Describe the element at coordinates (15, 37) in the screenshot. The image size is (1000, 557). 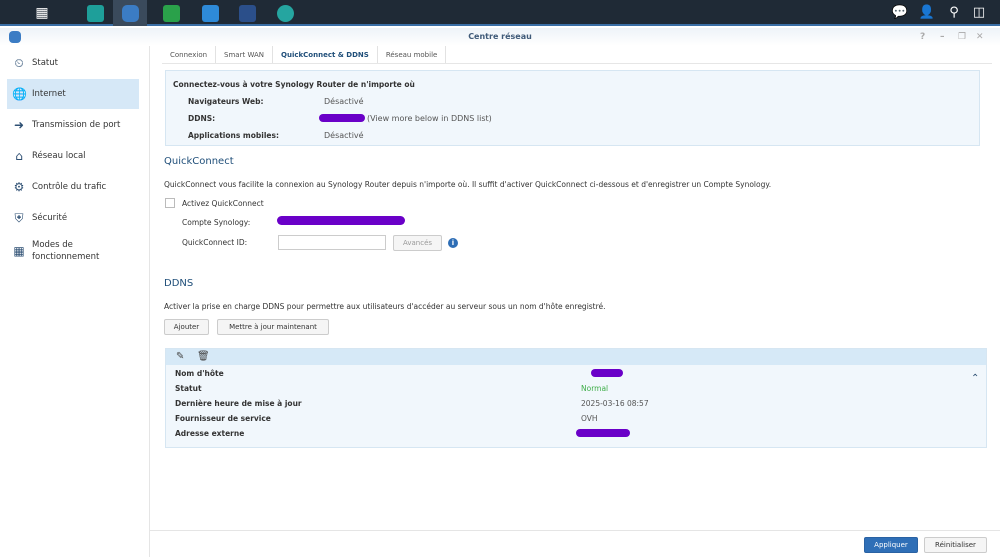
I see `app-icon` at that location.